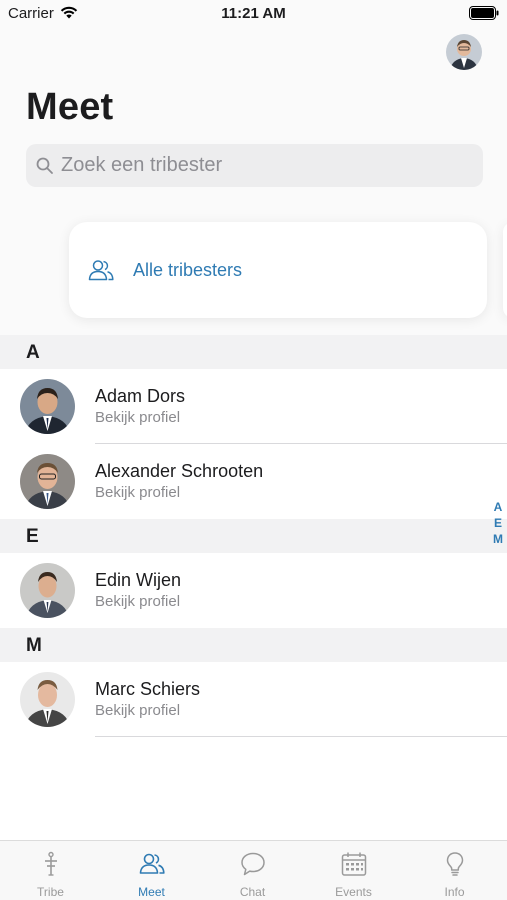  Describe the element at coordinates (454, 892) in the screenshot. I see `tab-label: Info` at that location.